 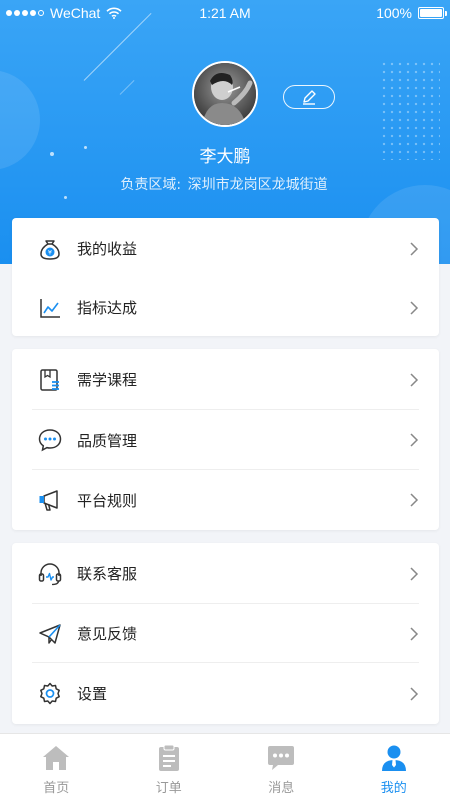 I want to click on menu-item-customer-service: 联系客服, so click(x=225, y=573).